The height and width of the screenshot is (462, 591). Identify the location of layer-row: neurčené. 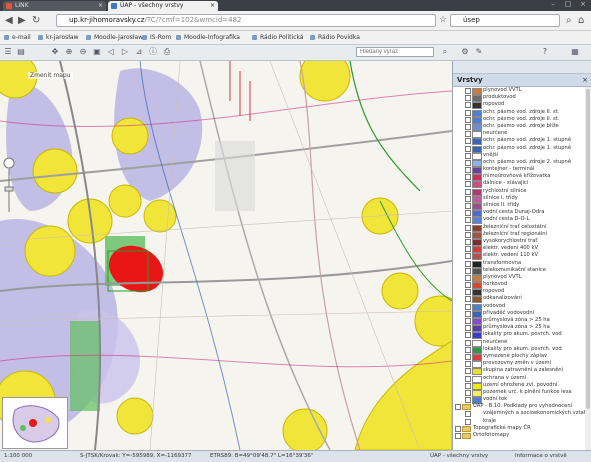
(522, 343).